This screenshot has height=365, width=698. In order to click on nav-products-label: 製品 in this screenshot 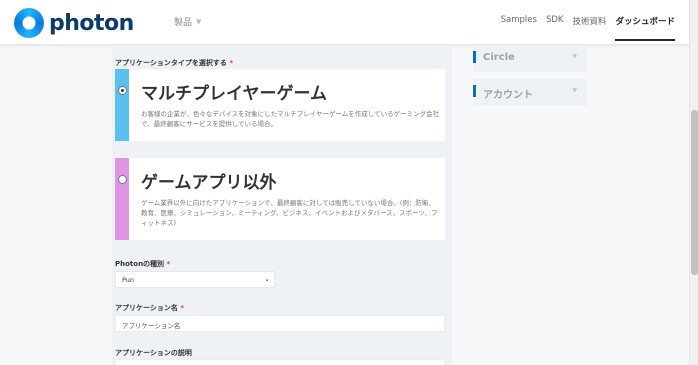, I will do `click(183, 23)`.